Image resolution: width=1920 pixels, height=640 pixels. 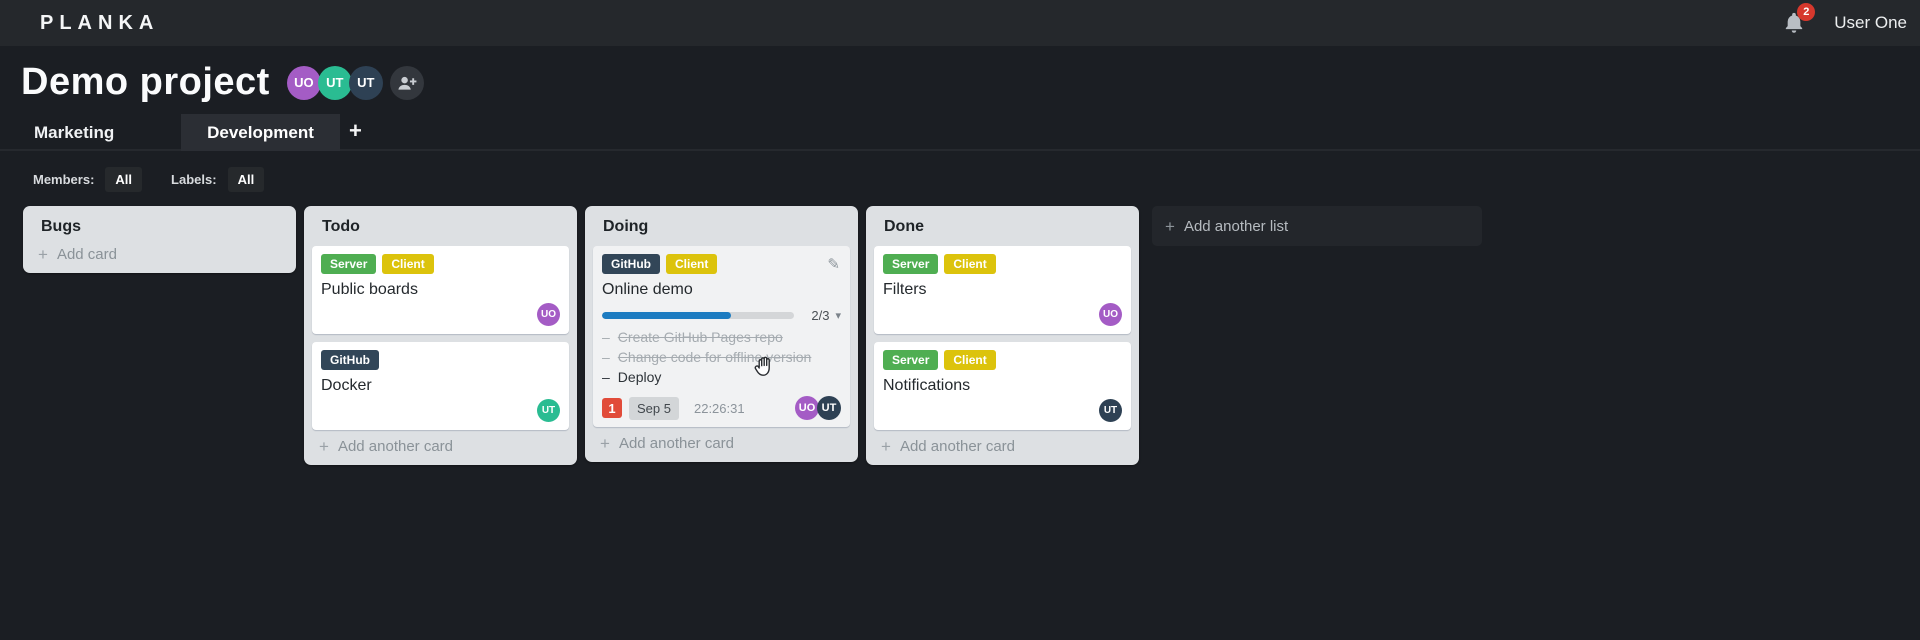 What do you see at coordinates (1870, 23) in the screenshot?
I see `user-menu: User One` at bounding box center [1870, 23].